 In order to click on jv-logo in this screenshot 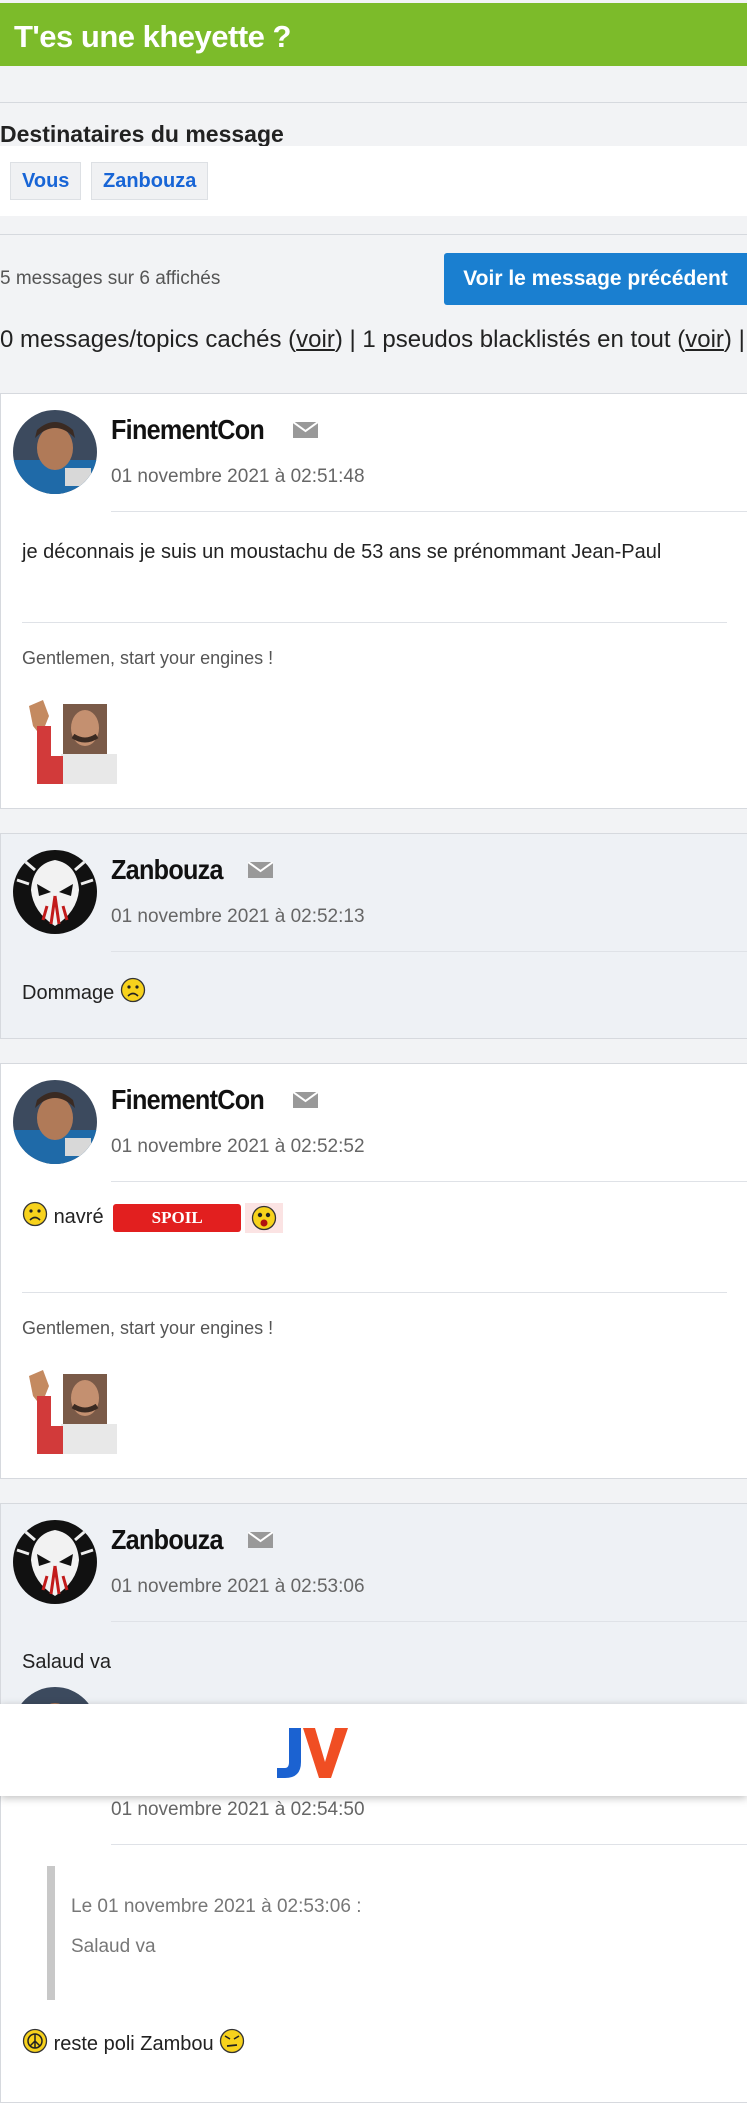, I will do `click(312, 1751)`.